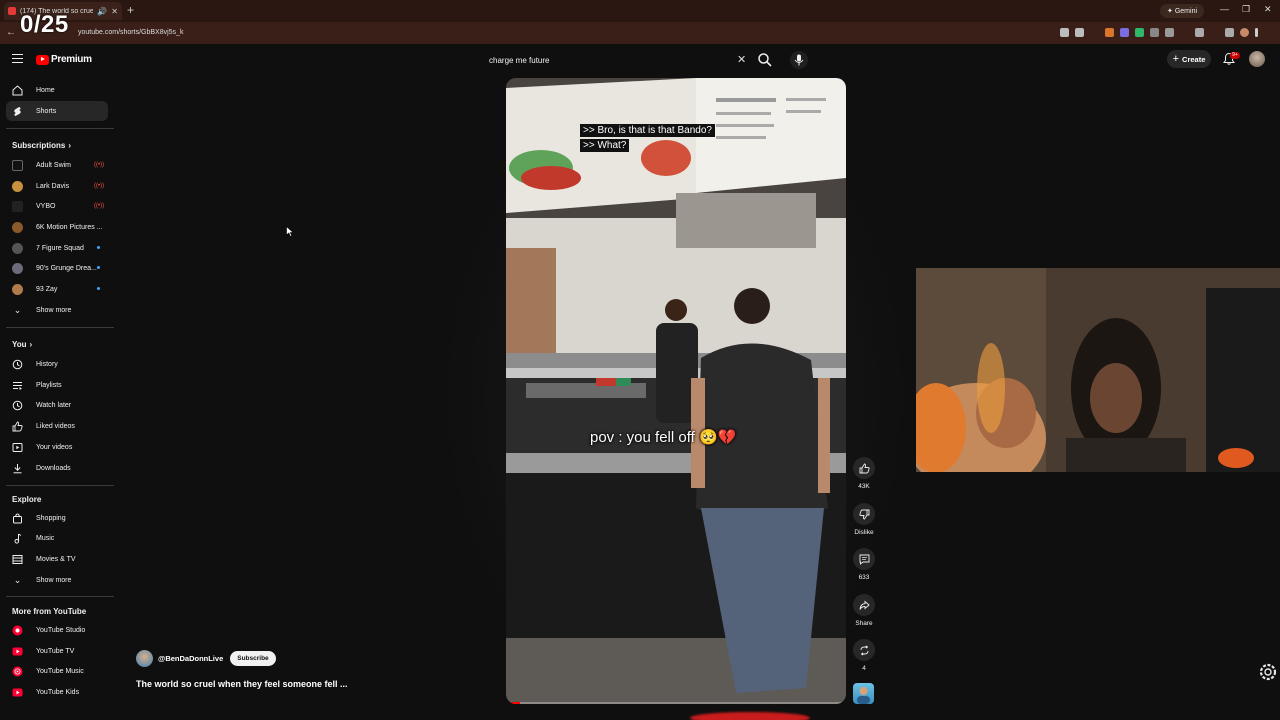  What do you see at coordinates (130, 10) in the screenshot?
I see `new-tab-icon: +` at bounding box center [130, 10].